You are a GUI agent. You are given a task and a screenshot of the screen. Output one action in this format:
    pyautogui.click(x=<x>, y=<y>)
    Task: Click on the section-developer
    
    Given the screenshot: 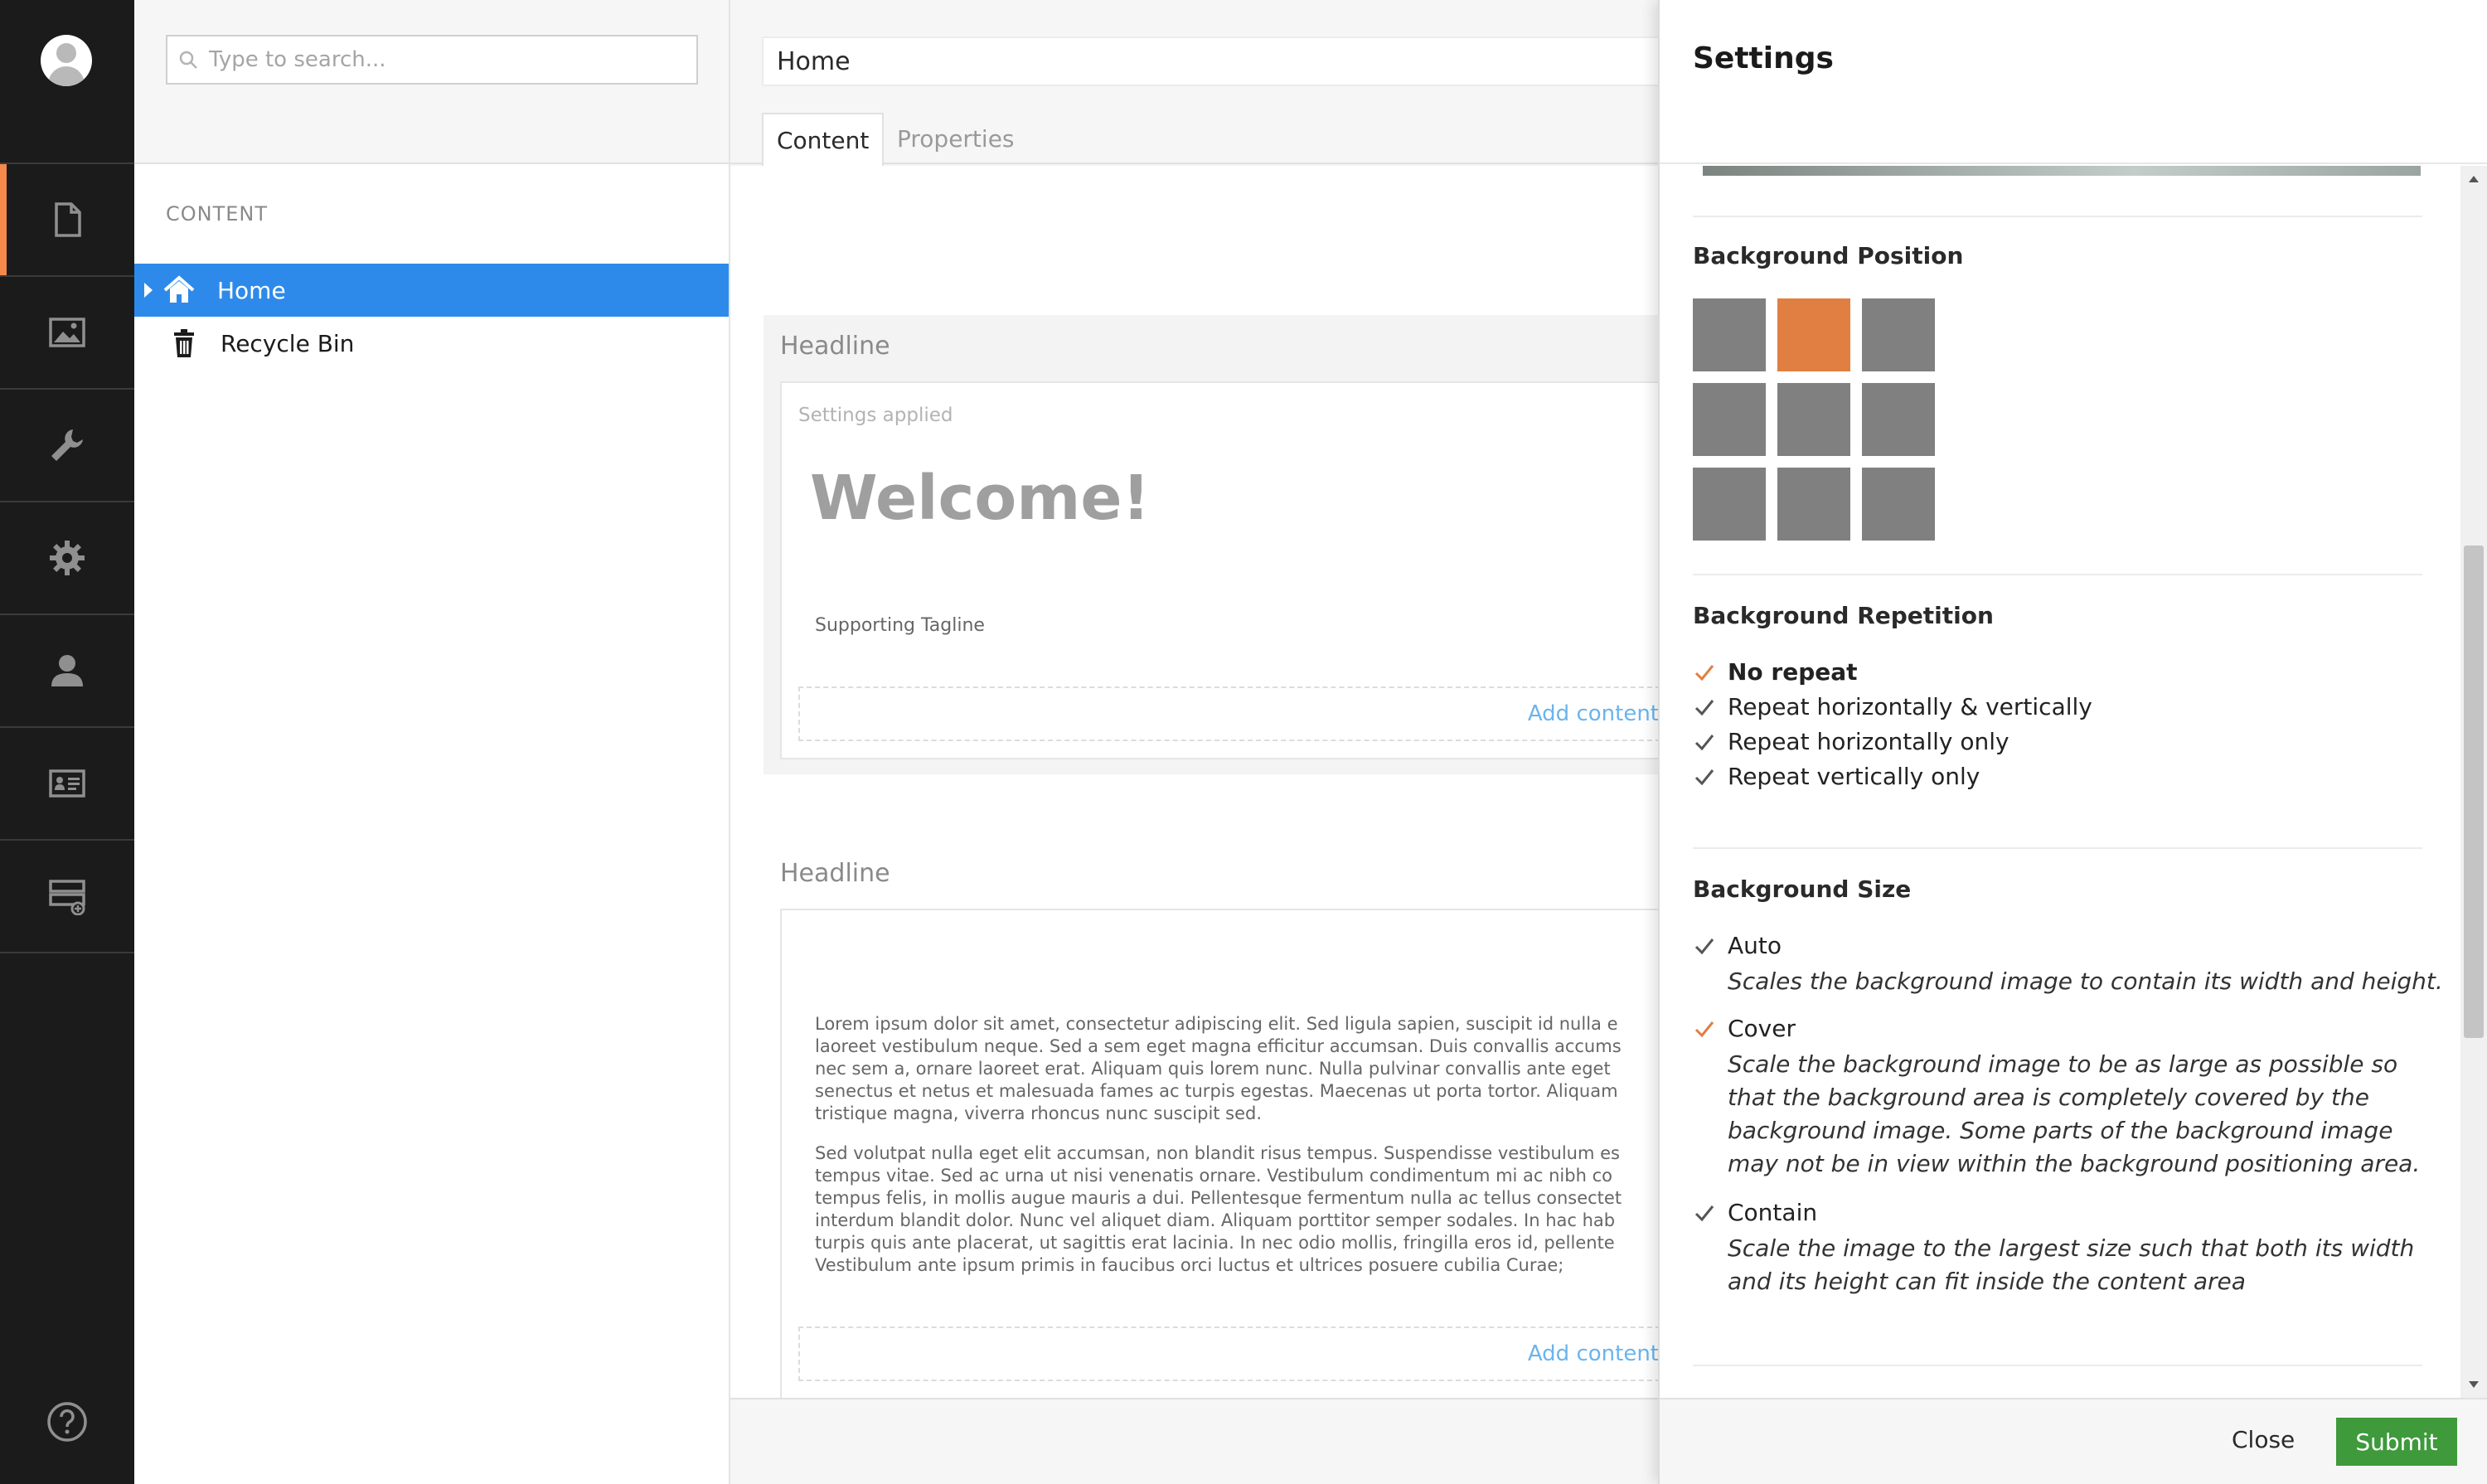 What is the action you would take?
    pyautogui.click(x=67, y=559)
    